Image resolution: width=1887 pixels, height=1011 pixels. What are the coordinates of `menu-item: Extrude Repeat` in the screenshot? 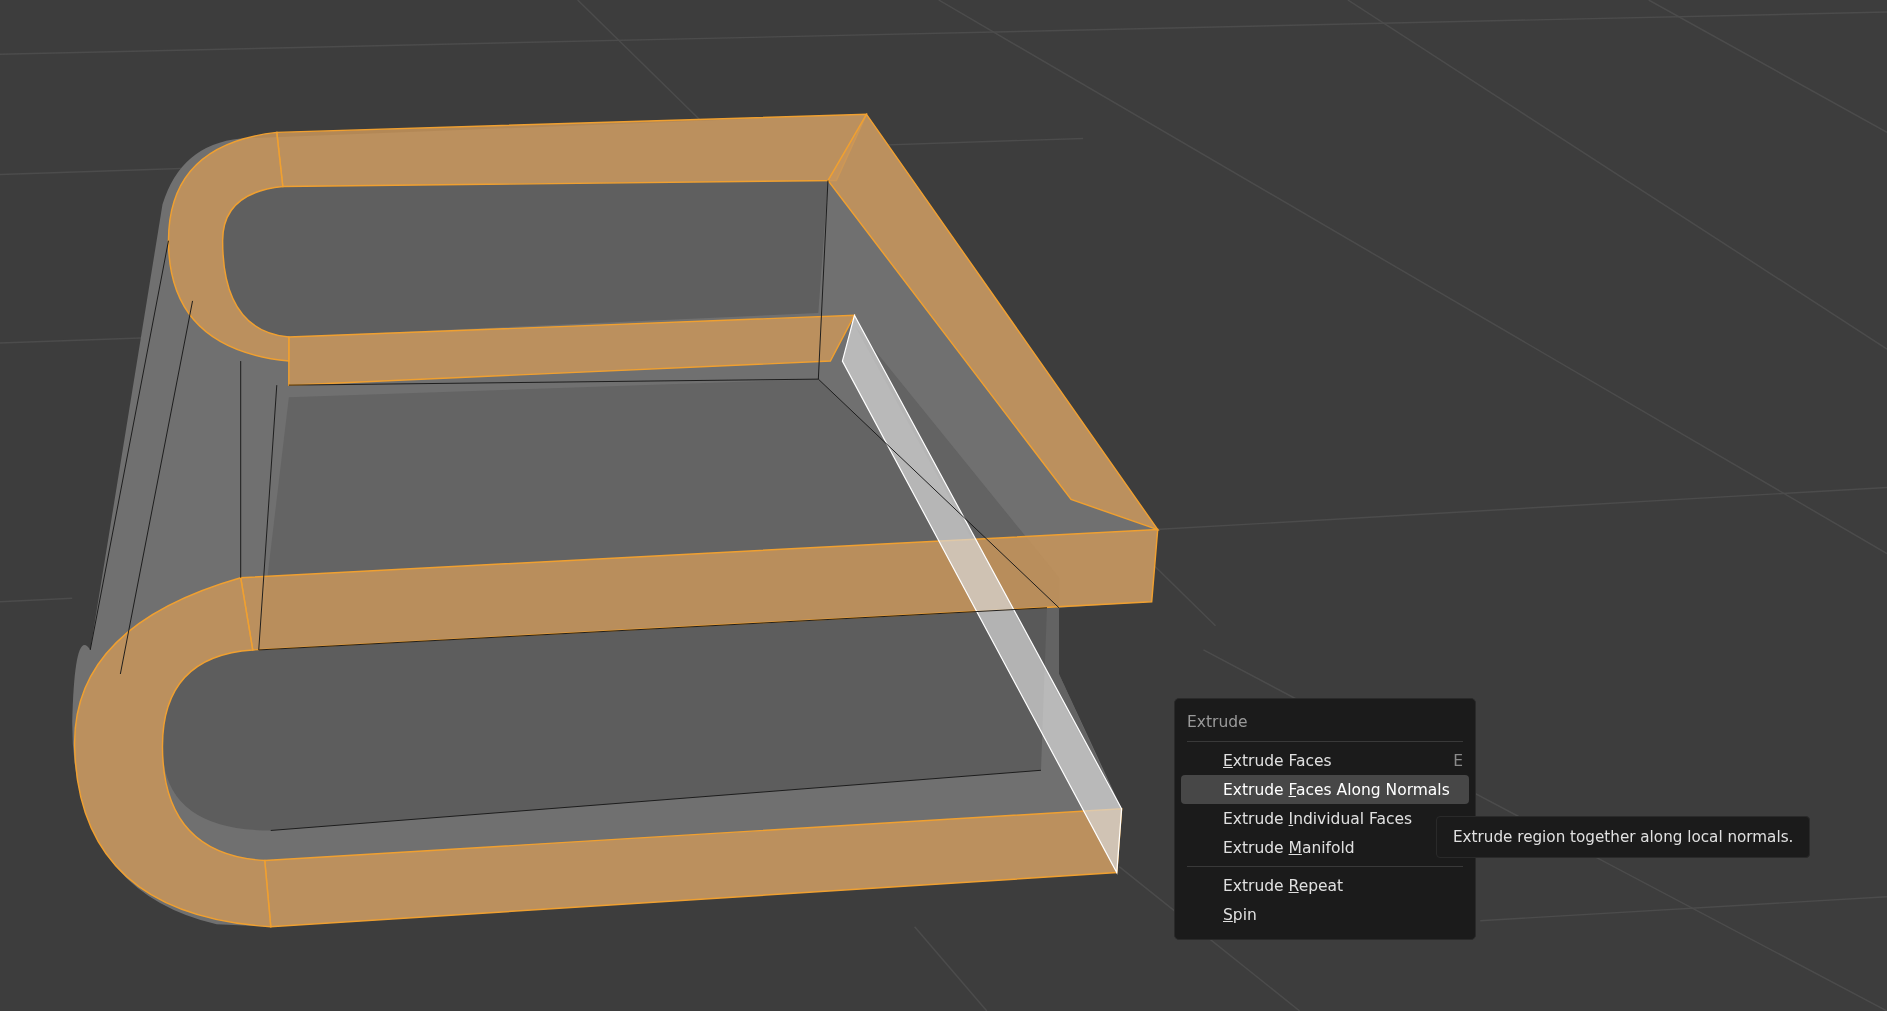 It's located at (1325, 885).